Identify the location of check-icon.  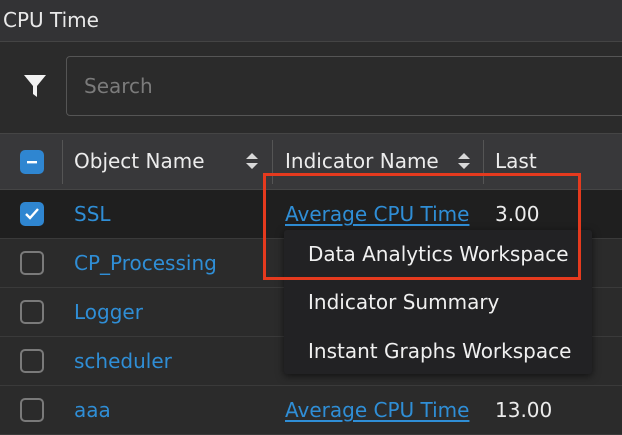
(32, 214).